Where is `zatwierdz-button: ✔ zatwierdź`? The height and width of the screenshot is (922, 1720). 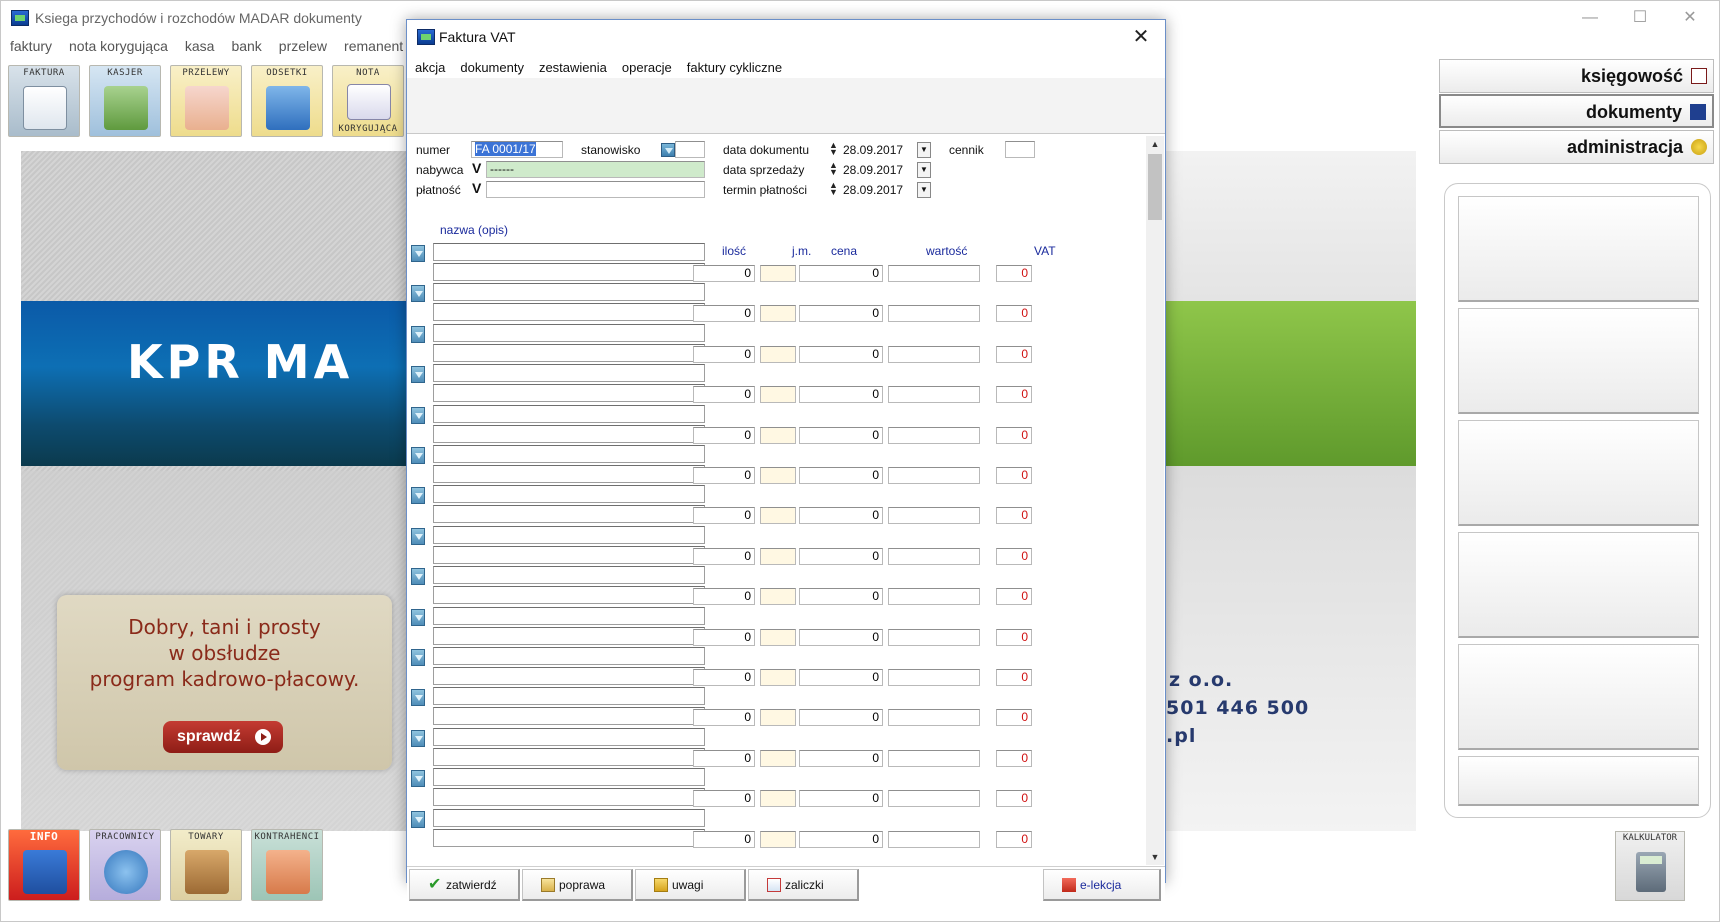
zatwierdz-button: ✔ zatwierdź is located at coordinates (464, 885).